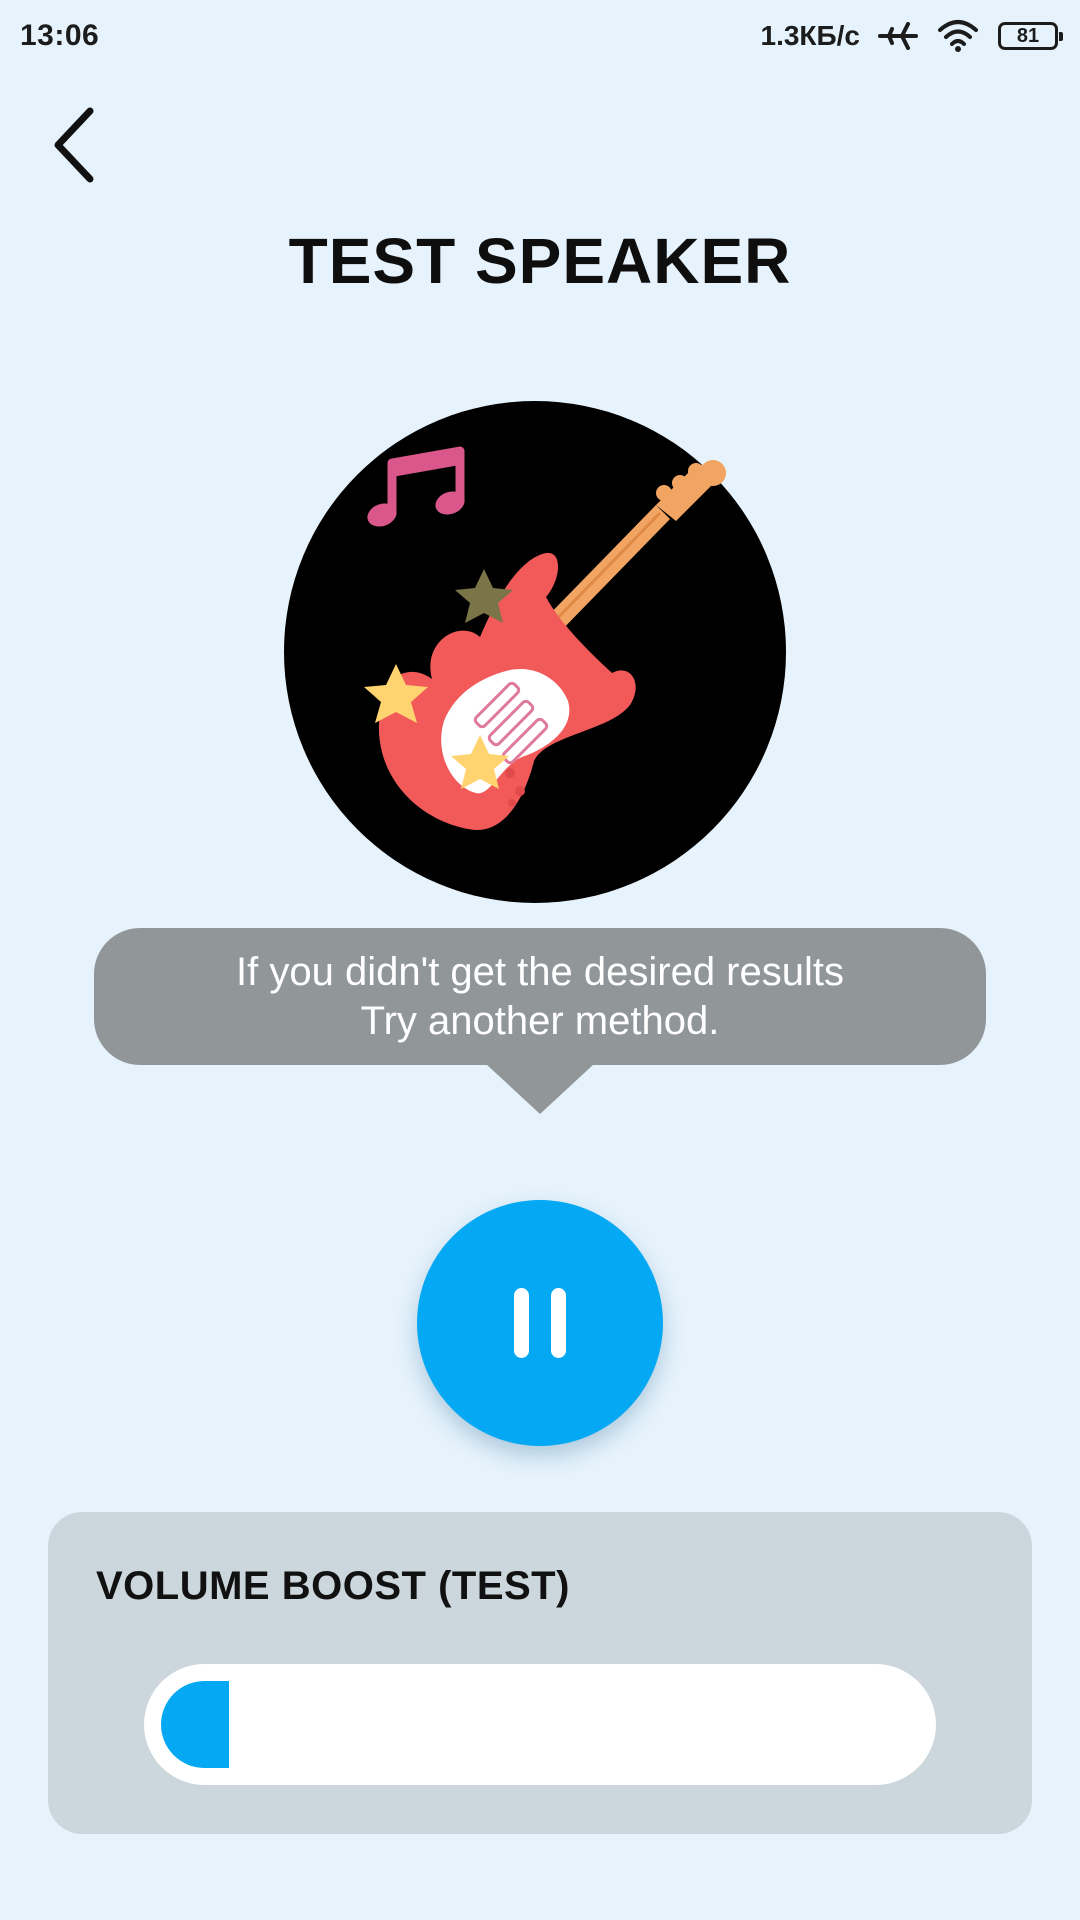 This screenshot has height=1920, width=1080. I want to click on volume-boost-fill, so click(195, 1724).